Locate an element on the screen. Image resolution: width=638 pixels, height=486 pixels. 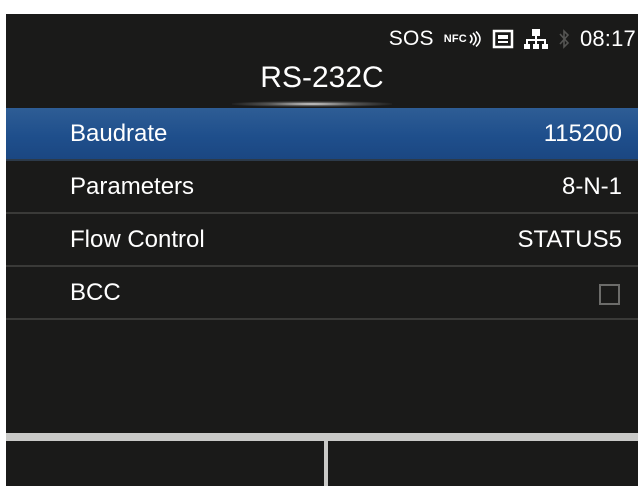
softkey-right is located at coordinates (483, 463).